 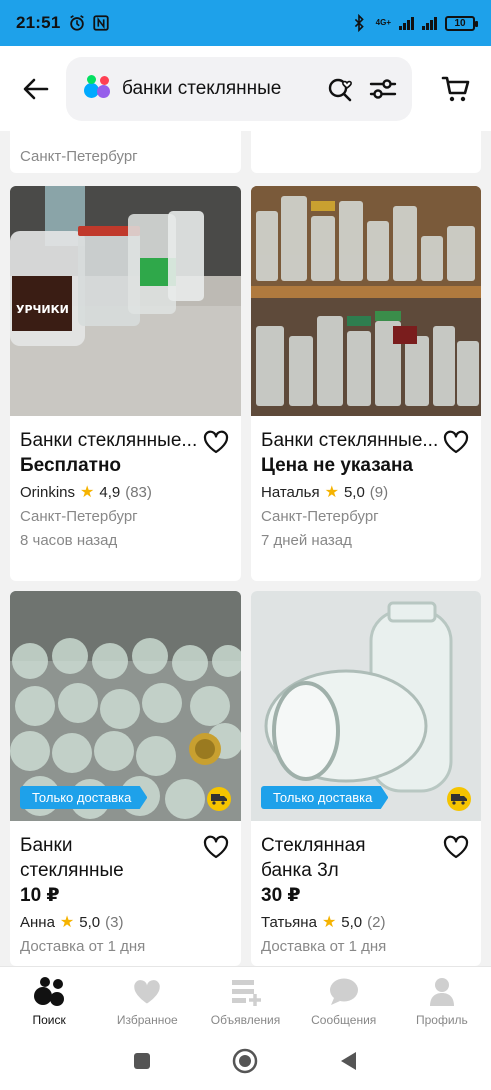 What do you see at coordinates (442, 1020) in the screenshot?
I see `nav-label: Профиль` at bounding box center [442, 1020].